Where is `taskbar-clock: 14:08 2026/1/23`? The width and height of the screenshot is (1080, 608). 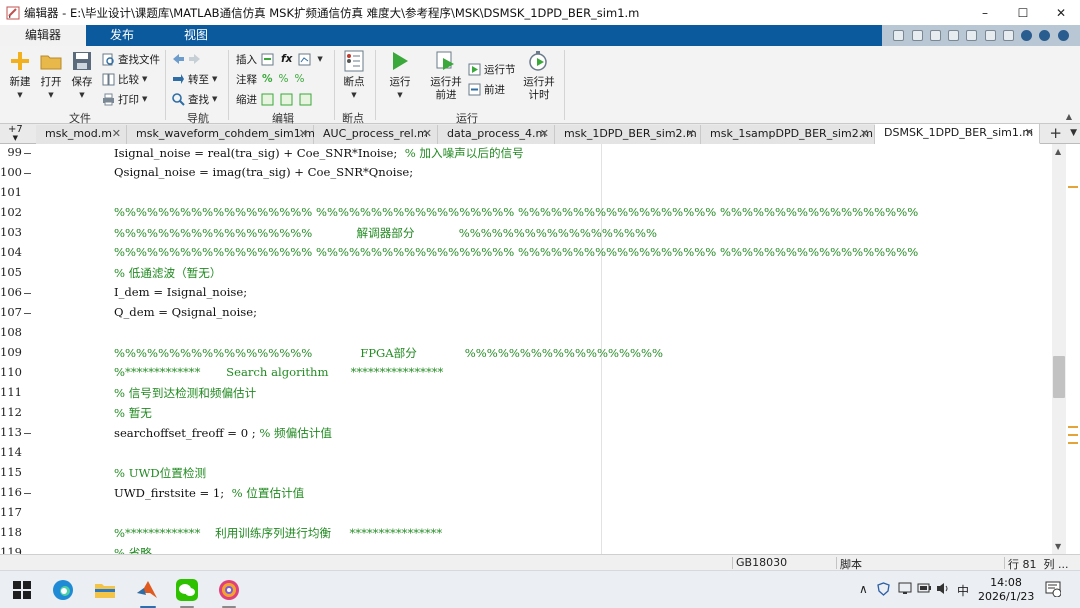 taskbar-clock: 14:08 2026/1/23 is located at coordinates (1006, 590).